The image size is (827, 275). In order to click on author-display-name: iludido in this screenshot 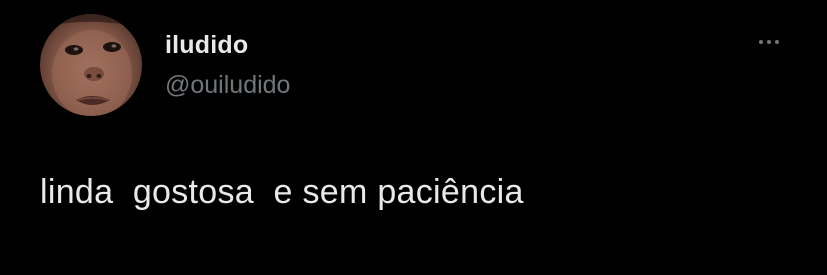, I will do `click(206, 45)`.